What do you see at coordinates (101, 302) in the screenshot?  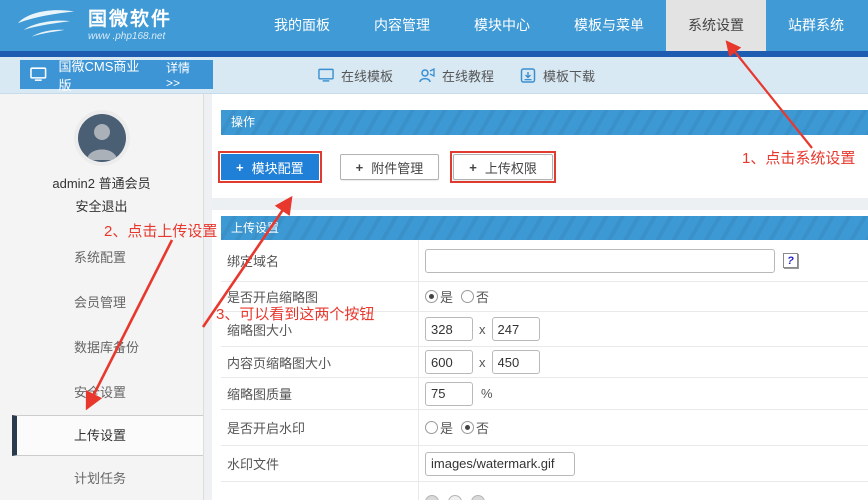 I see `sidebar-item-members: 会员管理` at bounding box center [101, 302].